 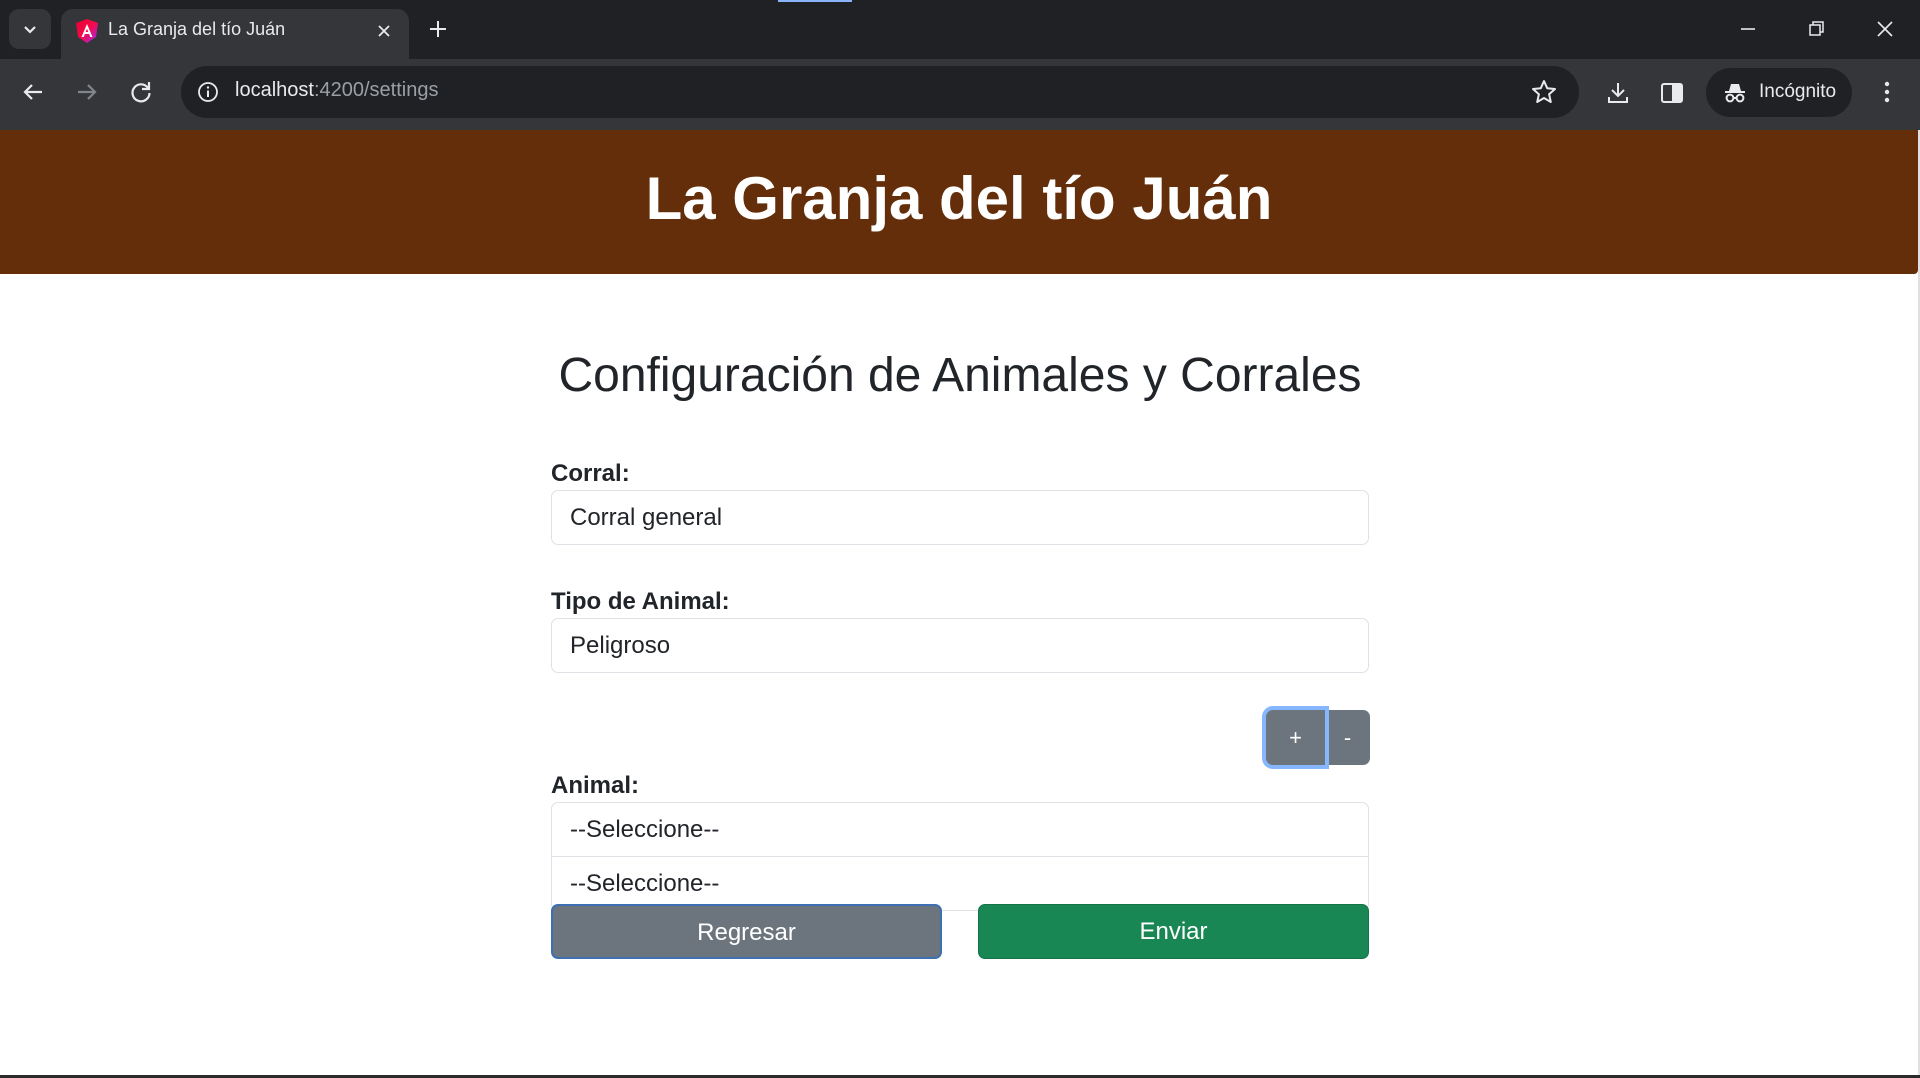 I want to click on close-window-icon, so click(x=1885, y=29).